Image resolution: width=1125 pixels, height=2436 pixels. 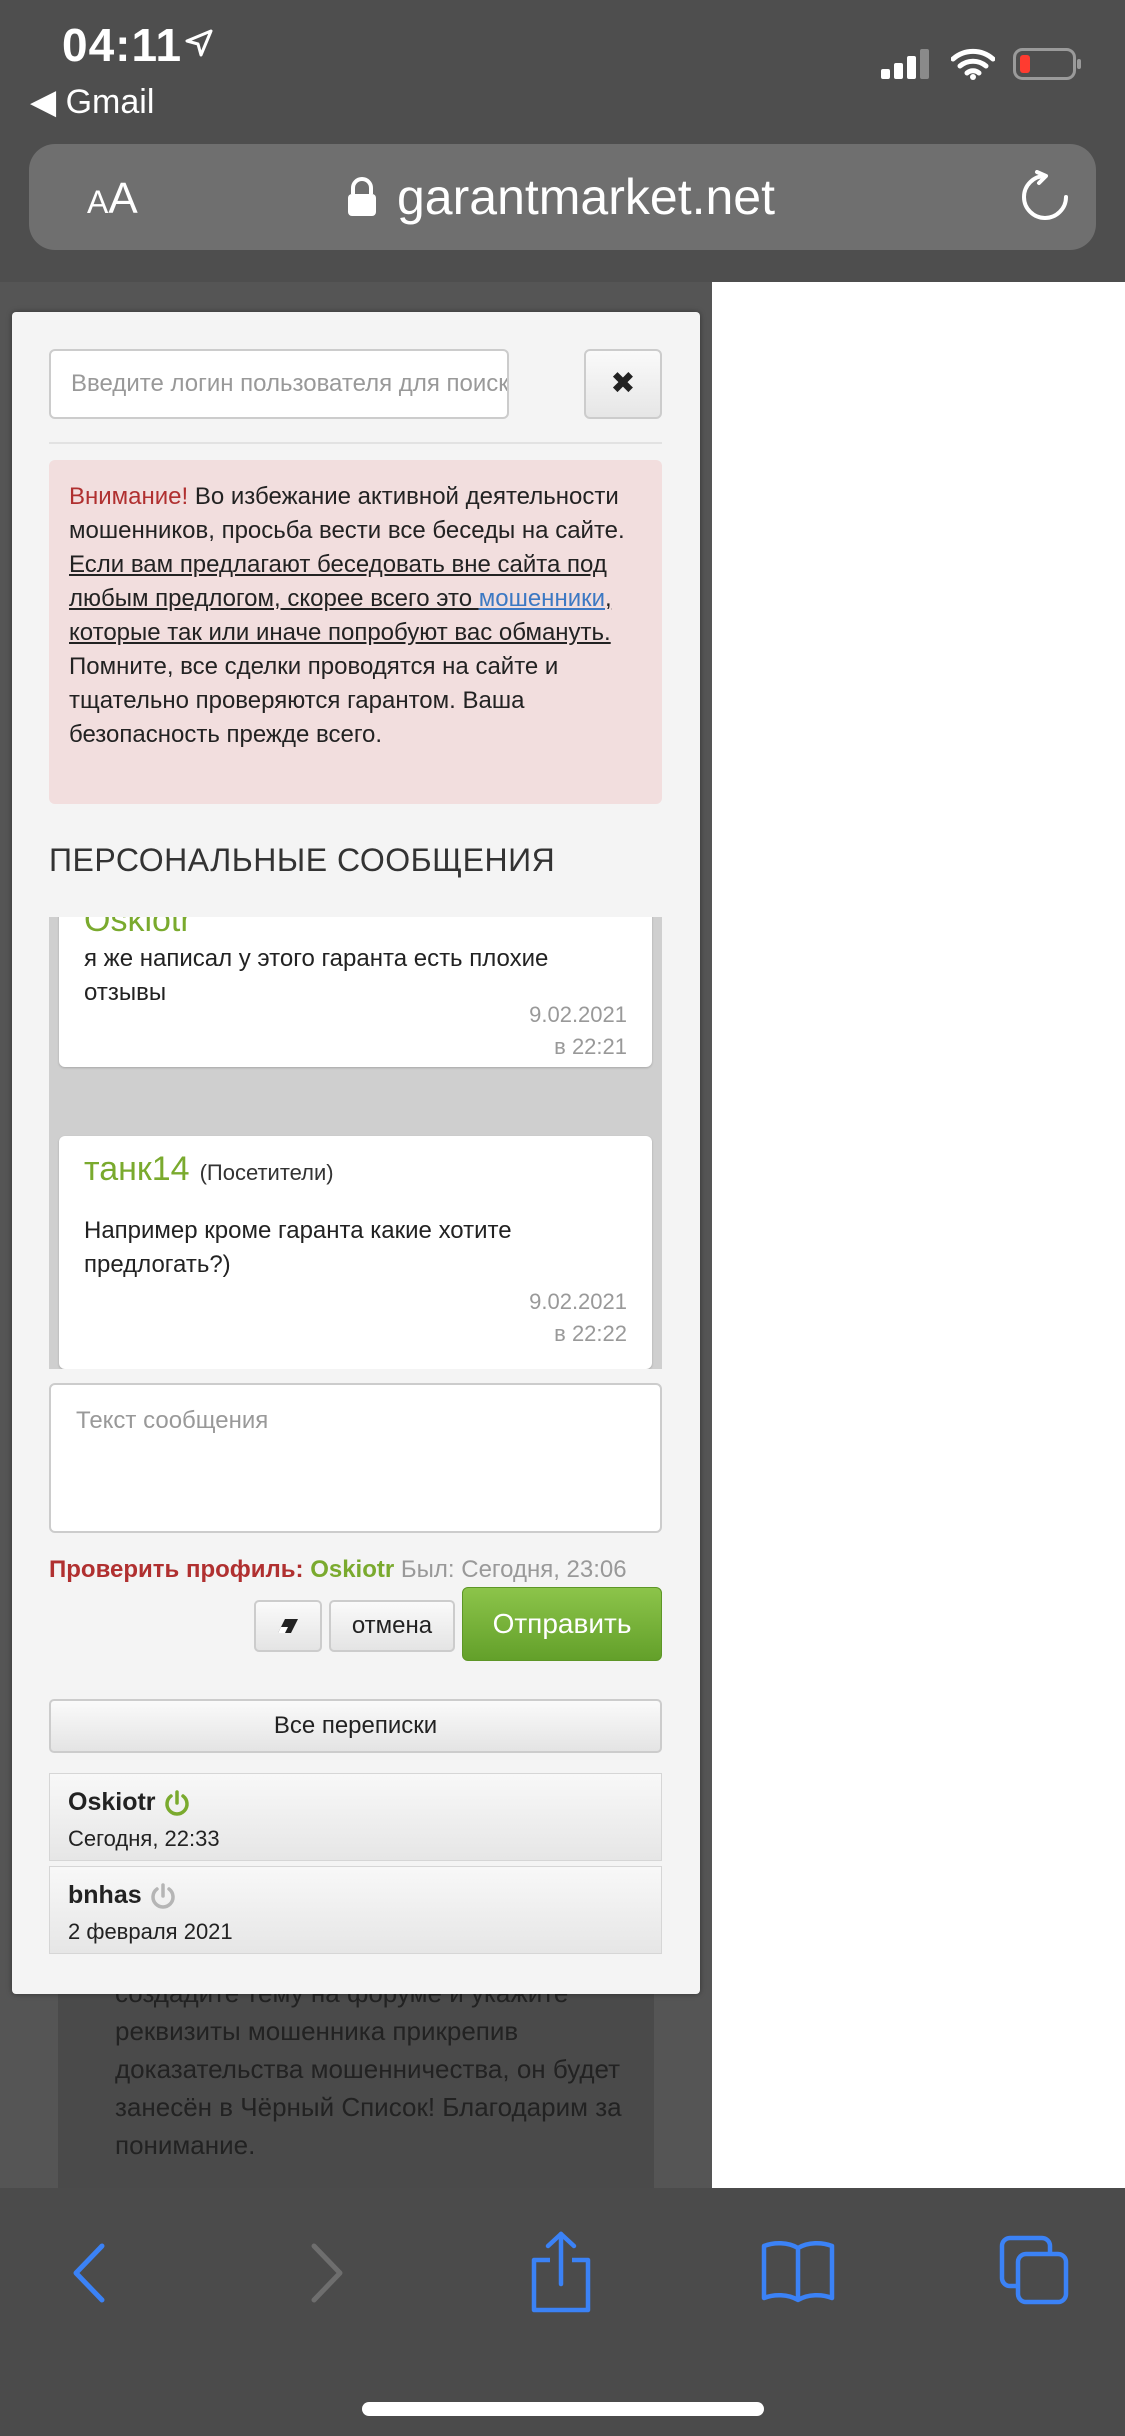 What do you see at coordinates (302, 860) in the screenshot?
I see `personal-messages-title: ПЕРСОНАЛЬНЫЕ СООБЩЕНИЯ` at bounding box center [302, 860].